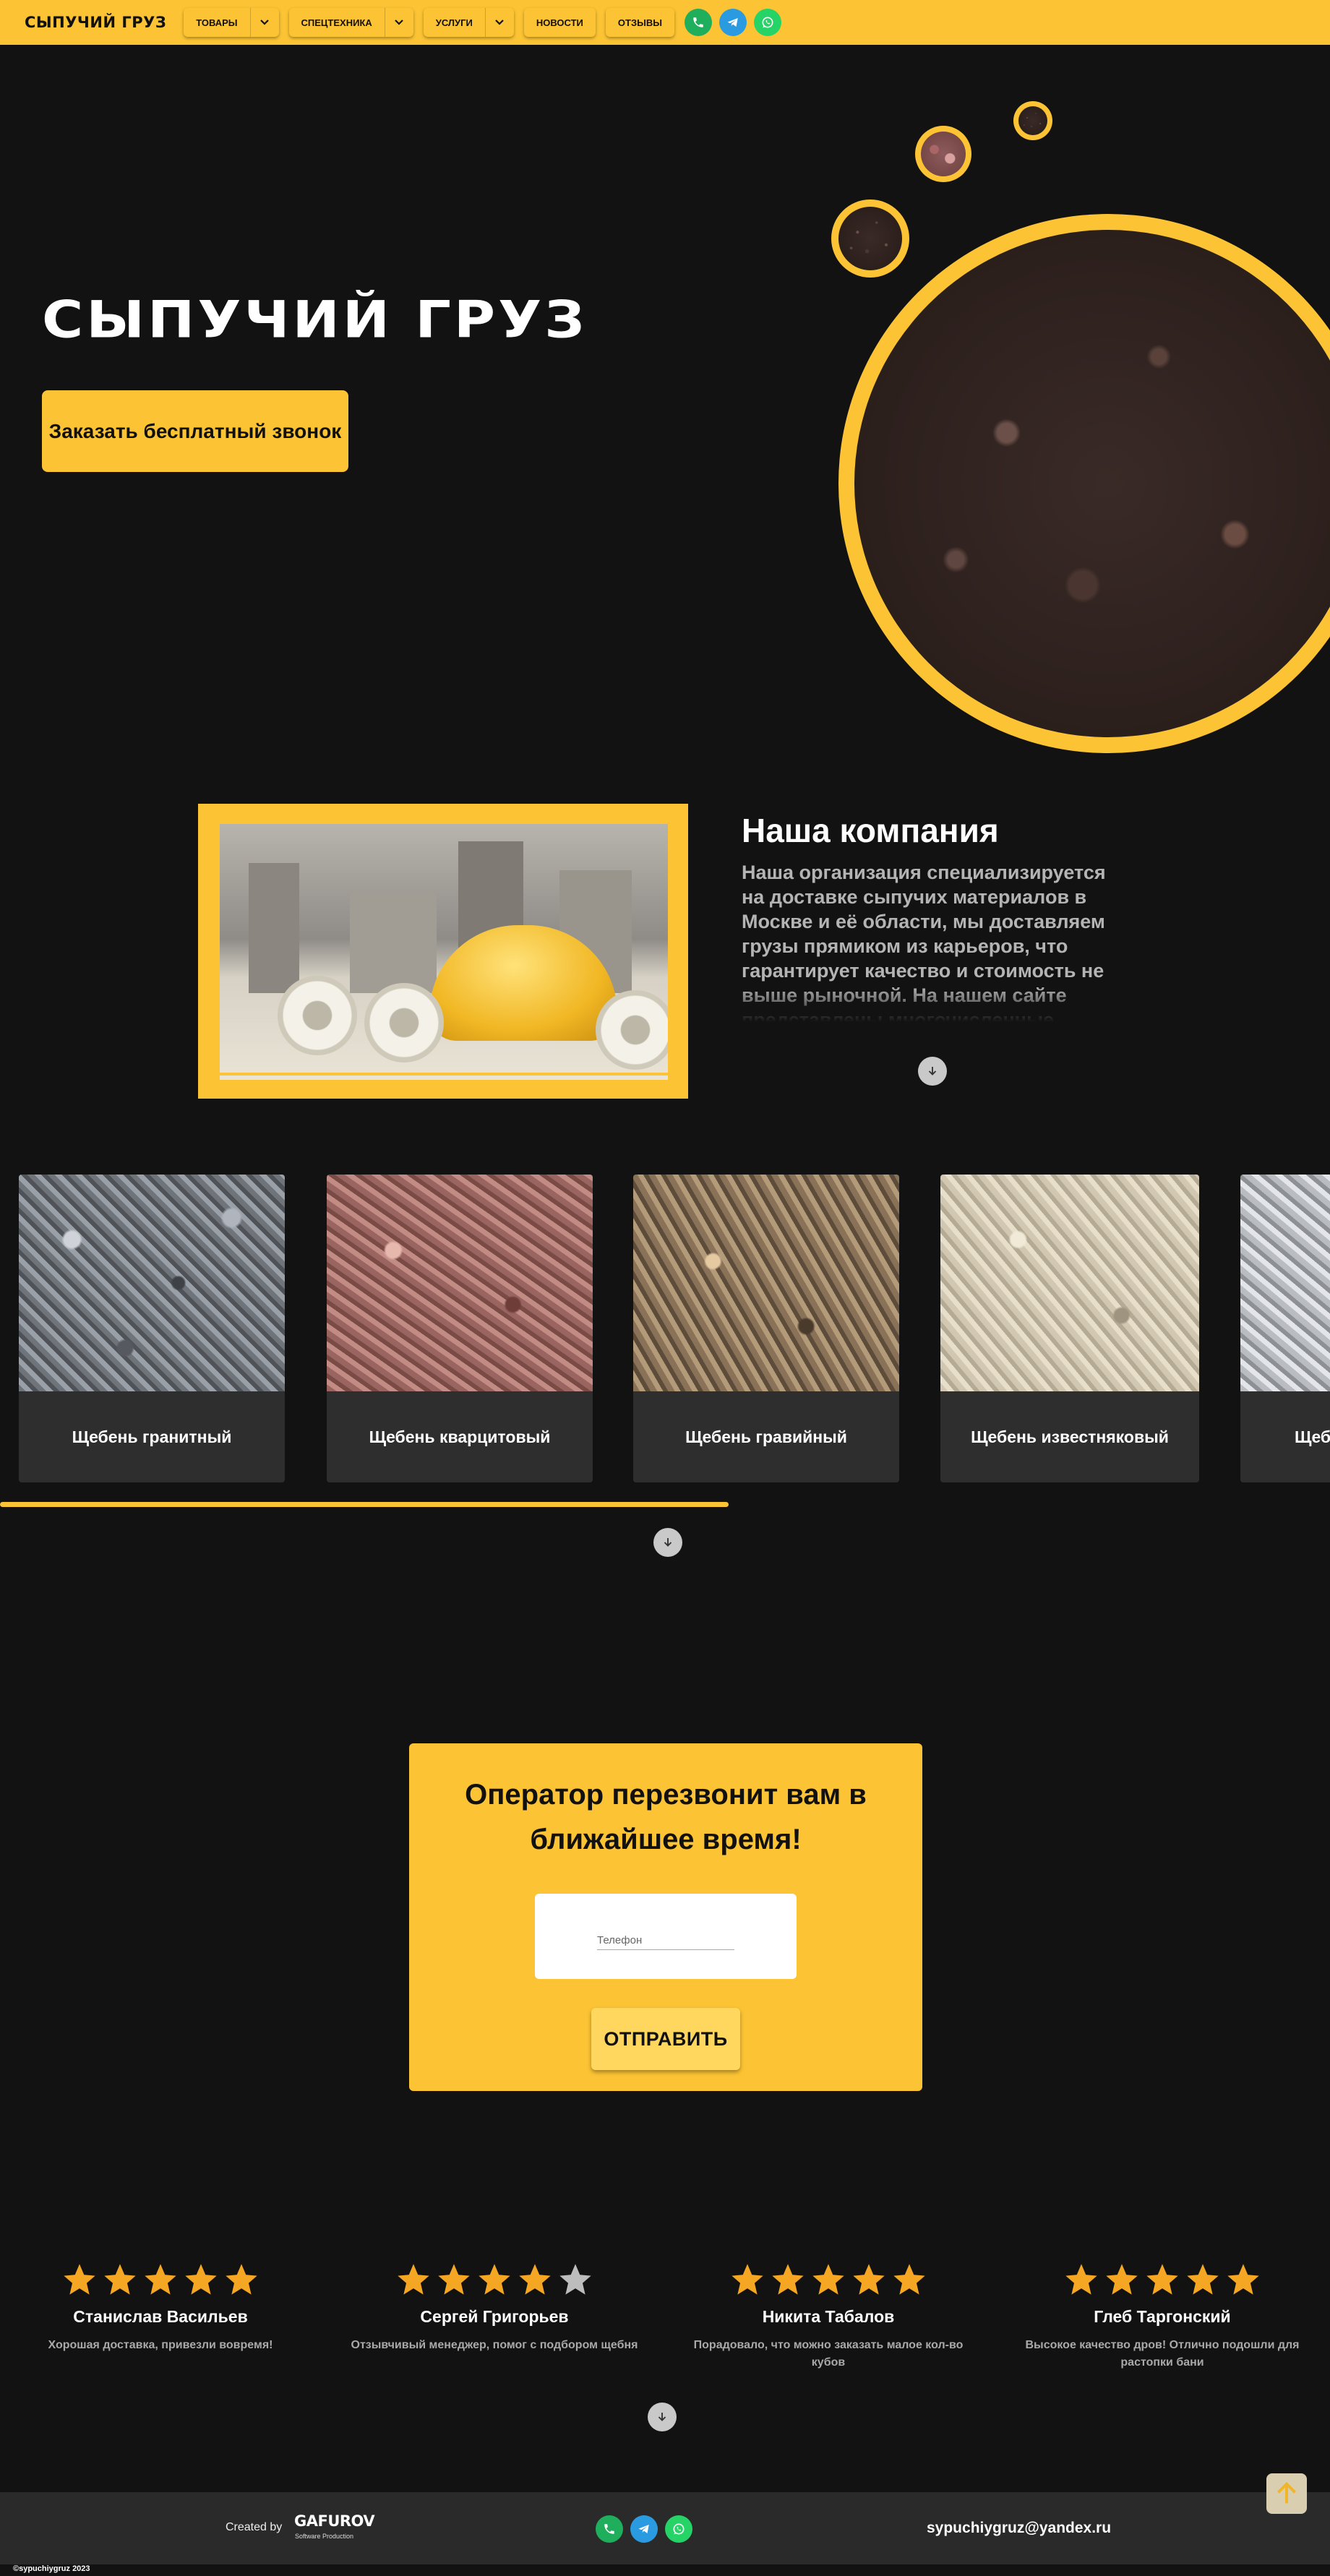 The height and width of the screenshot is (2576, 1330). I want to click on brand-logo: СЫПУЧИЙ ГРУЗ, so click(95, 23).